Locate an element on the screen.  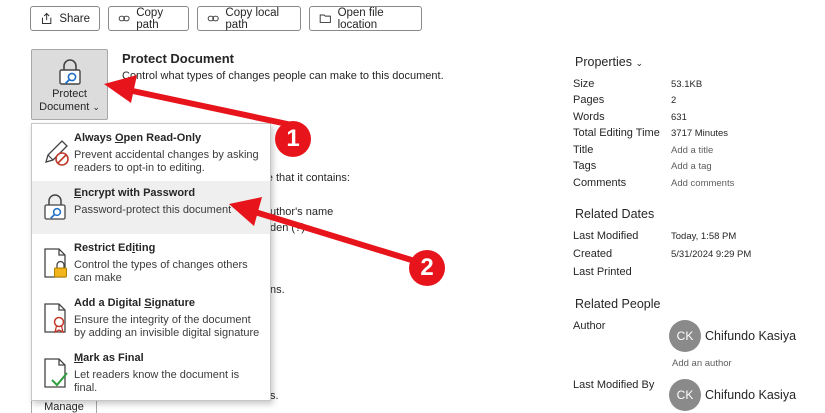
arrow-2-shaft is located at coordinates (336, 237).